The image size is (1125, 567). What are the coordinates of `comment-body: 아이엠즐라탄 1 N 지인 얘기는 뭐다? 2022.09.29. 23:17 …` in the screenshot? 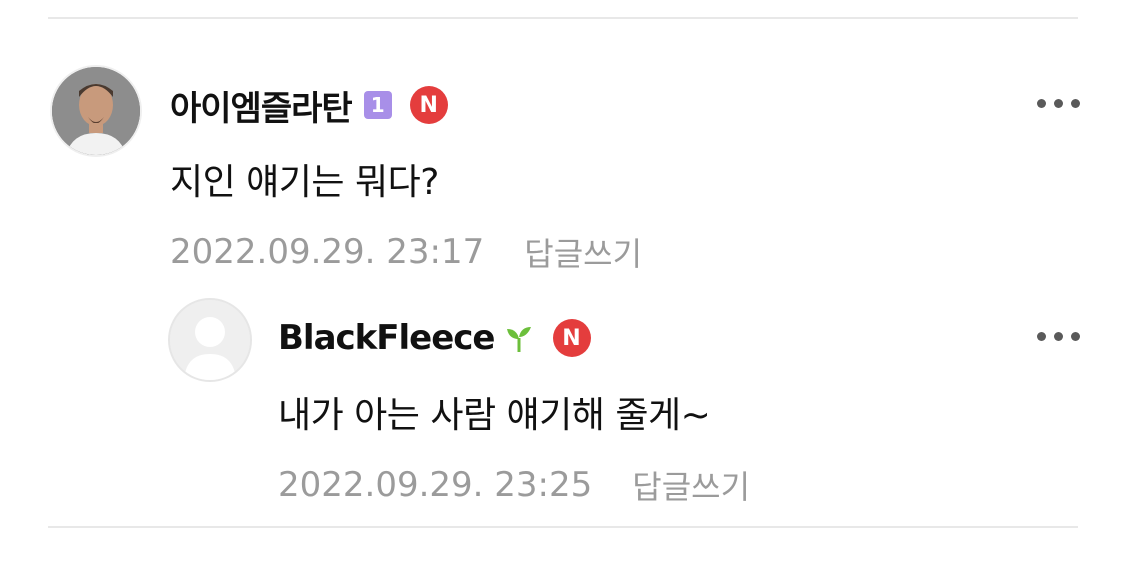 It's located at (406, 179).